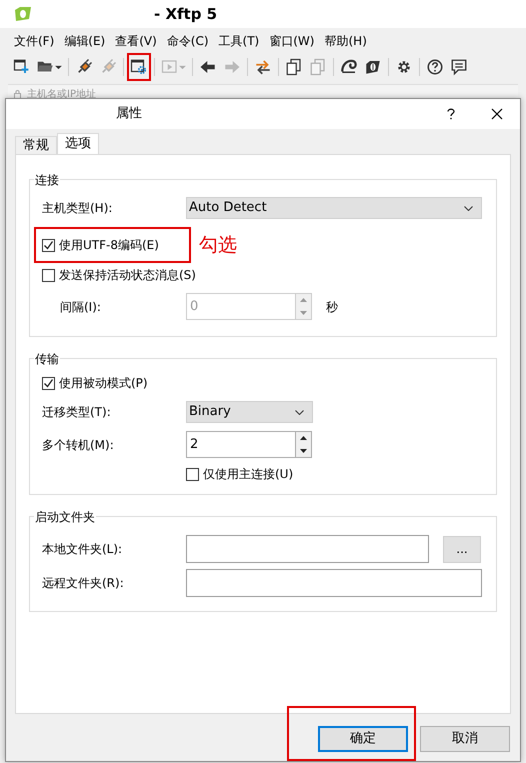 The image size is (526, 763). What do you see at coordinates (129, 114) in the screenshot?
I see `dialog-title: 属性` at bounding box center [129, 114].